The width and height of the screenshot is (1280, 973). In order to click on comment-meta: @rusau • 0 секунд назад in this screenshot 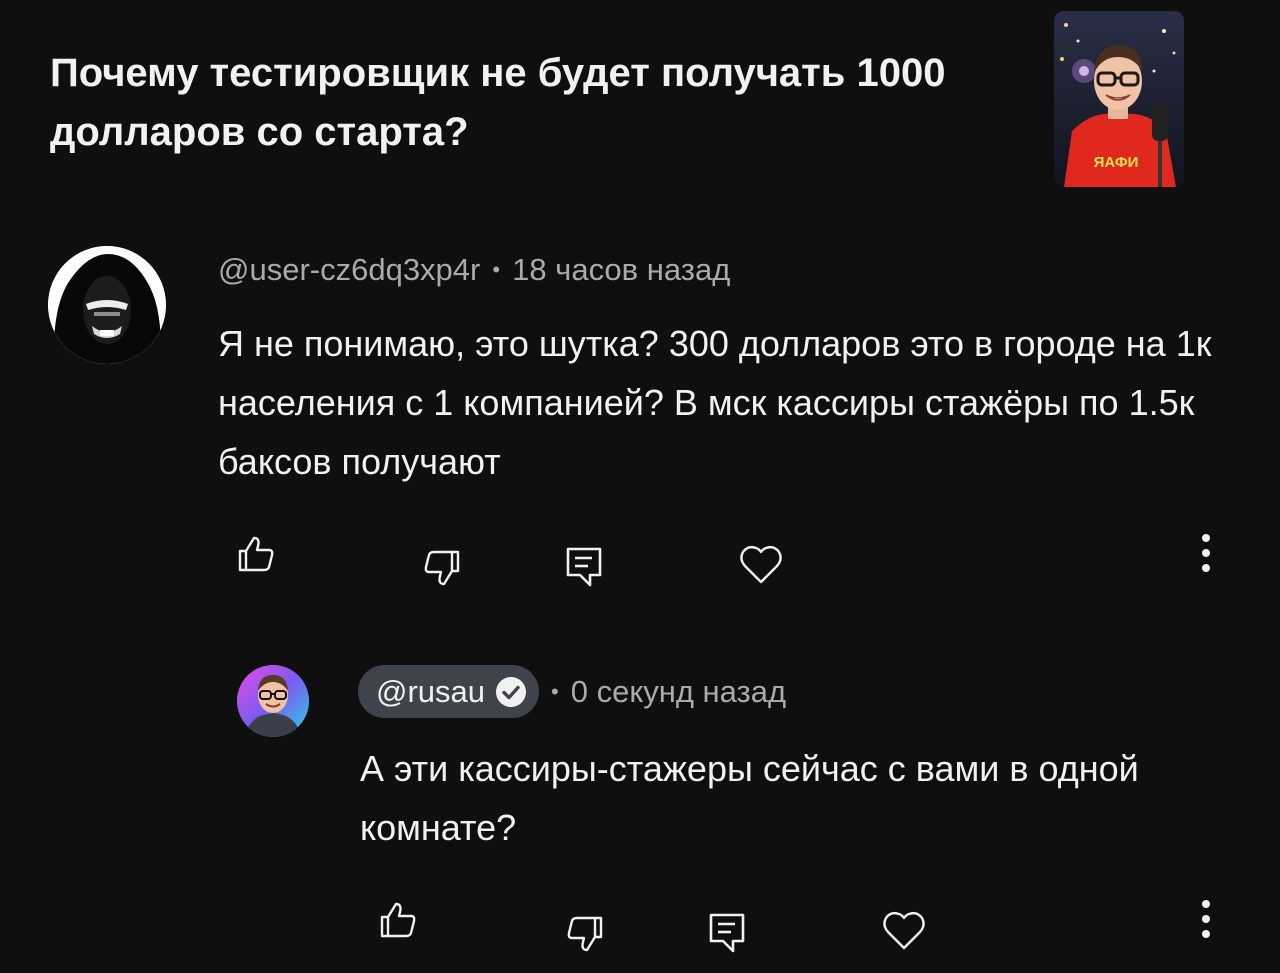, I will do `click(572, 691)`.